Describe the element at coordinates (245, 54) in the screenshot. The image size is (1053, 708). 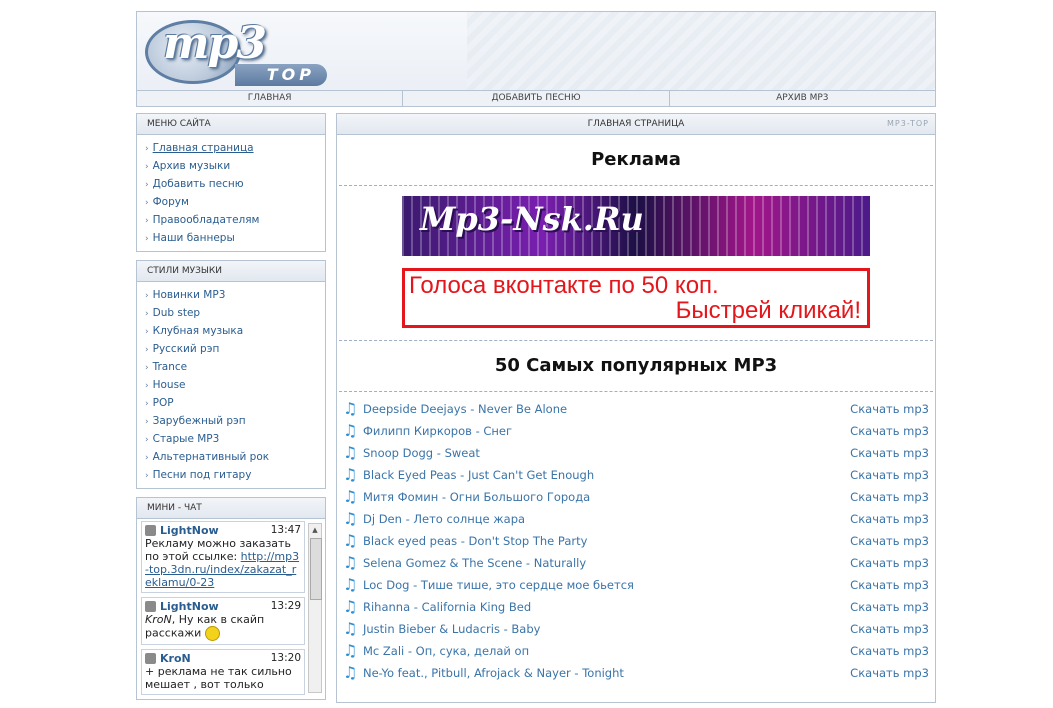
I see `site-logo: mp3 TOP` at that location.